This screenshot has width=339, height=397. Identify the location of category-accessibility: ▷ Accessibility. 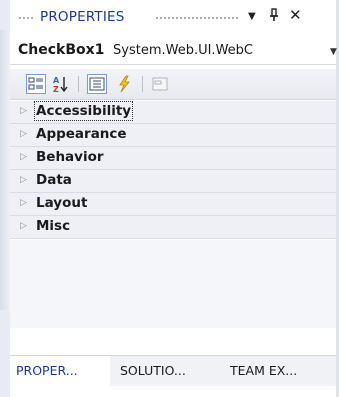
(173, 112).